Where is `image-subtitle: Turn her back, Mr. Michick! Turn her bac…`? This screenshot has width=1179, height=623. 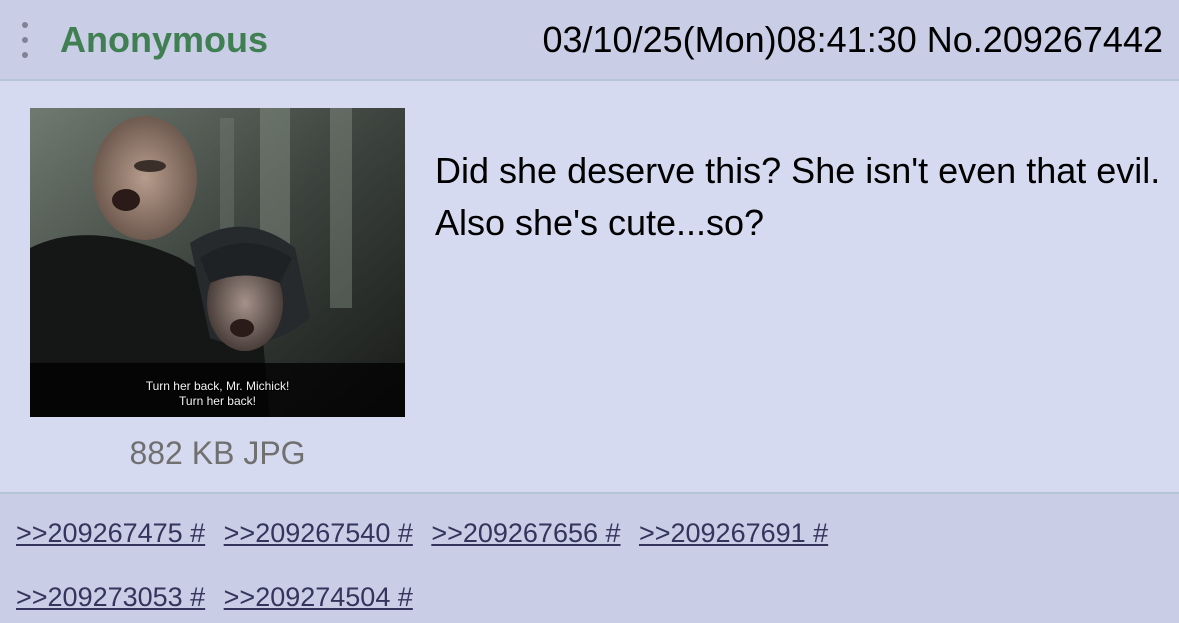
image-subtitle: Turn her back, Mr. Michick! Turn her bac… is located at coordinates (217, 394).